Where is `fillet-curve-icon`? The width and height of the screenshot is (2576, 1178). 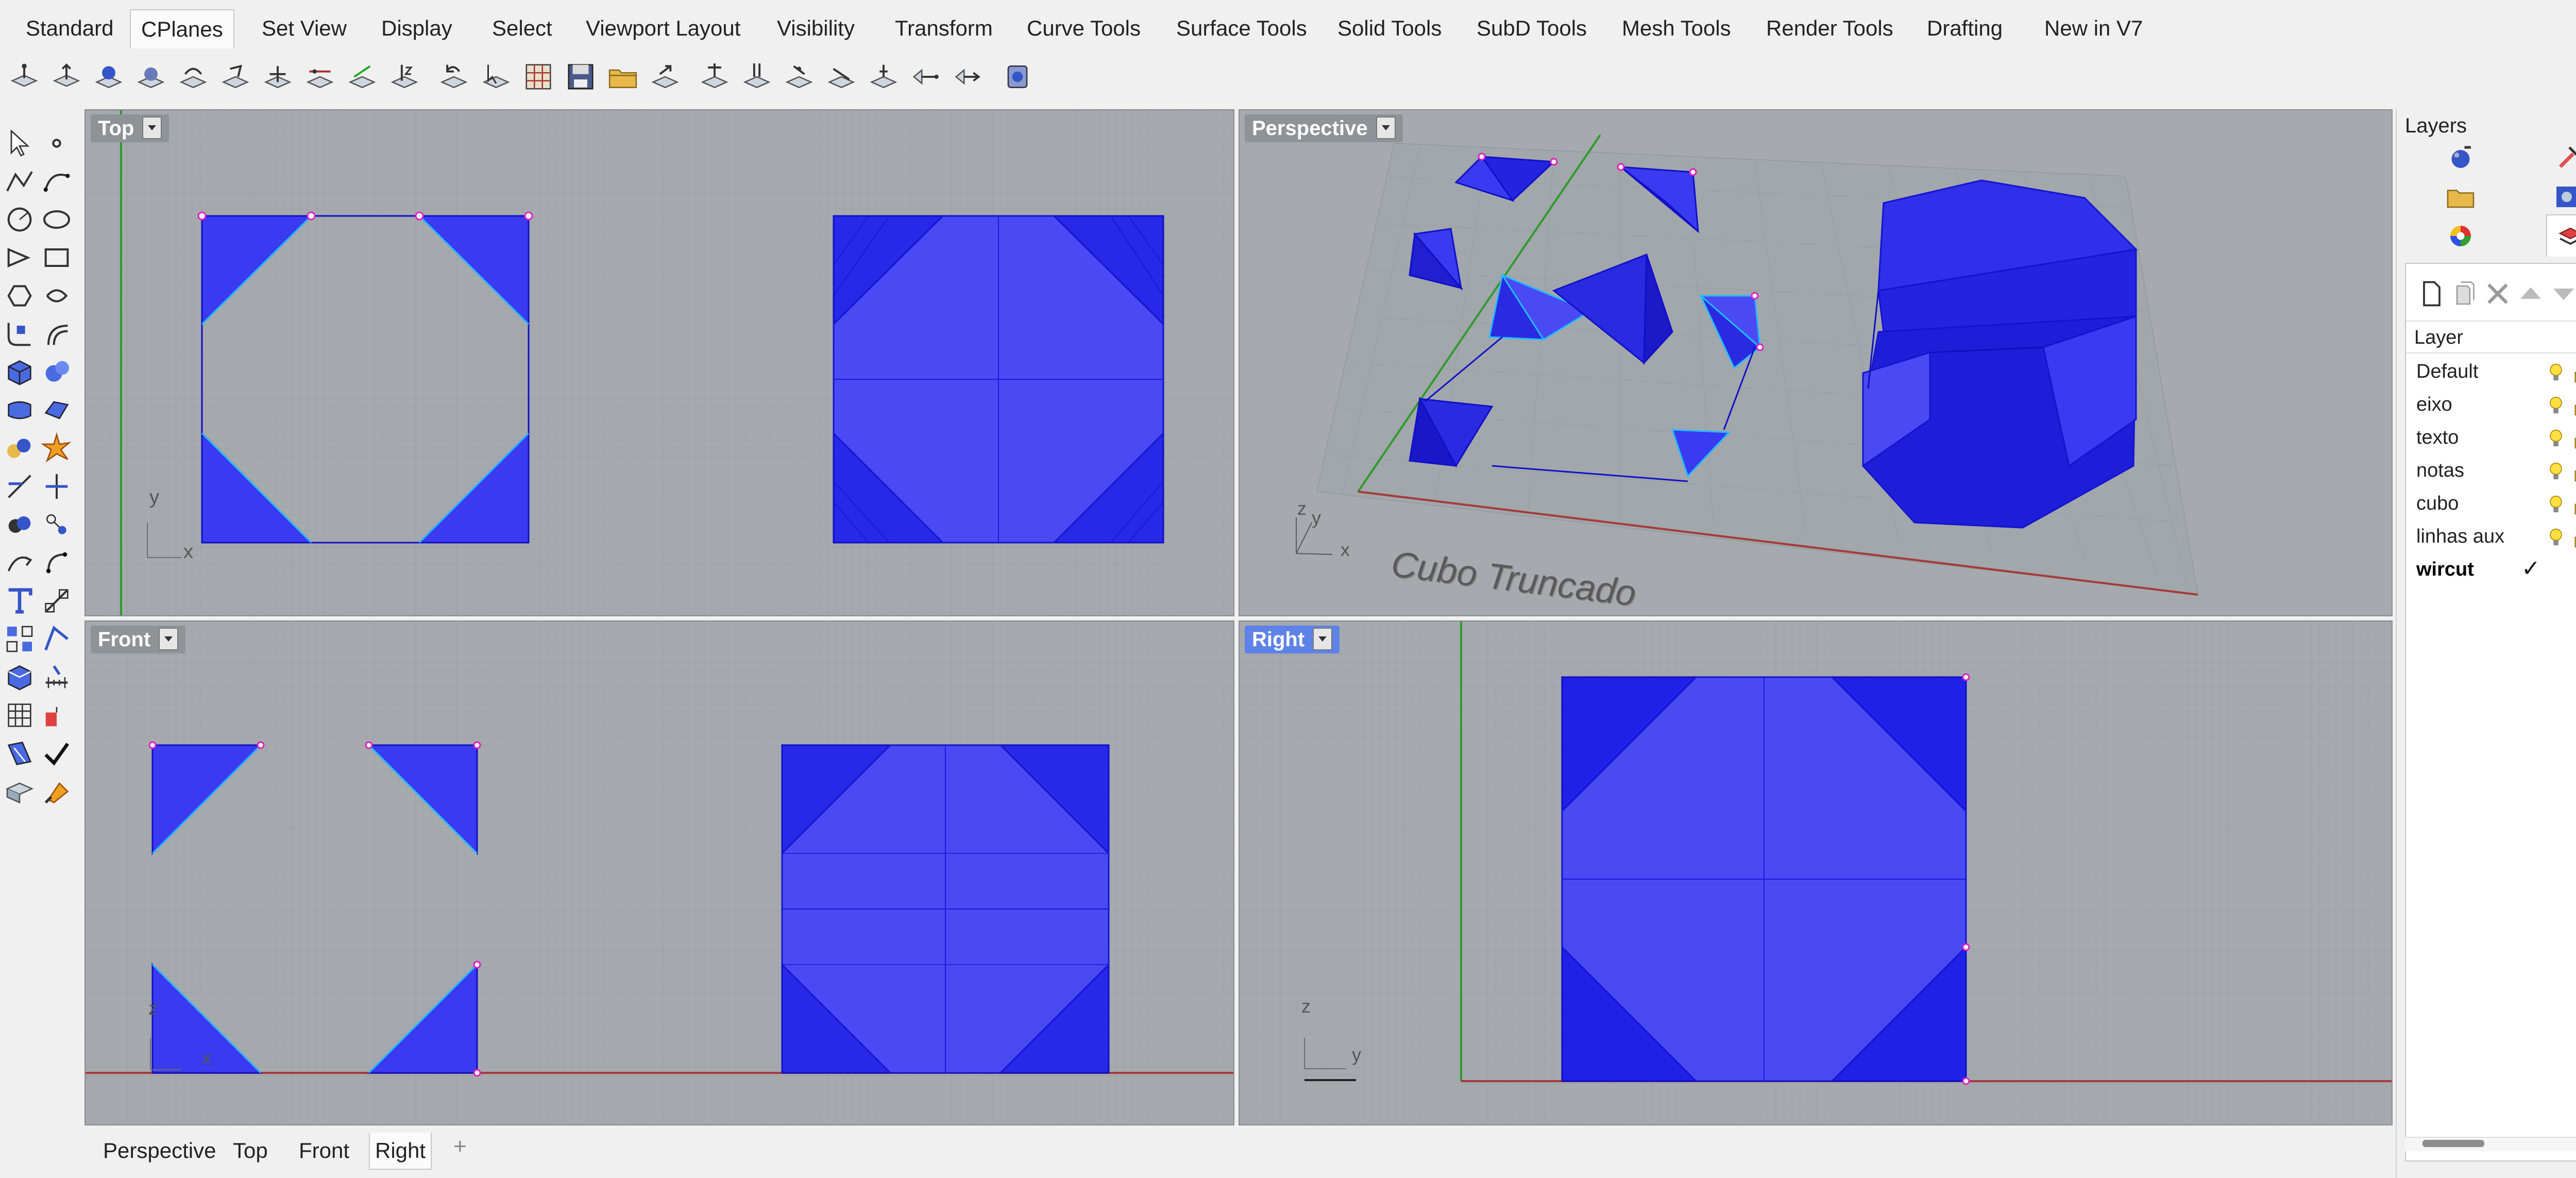
fillet-curve-icon is located at coordinates (19, 333).